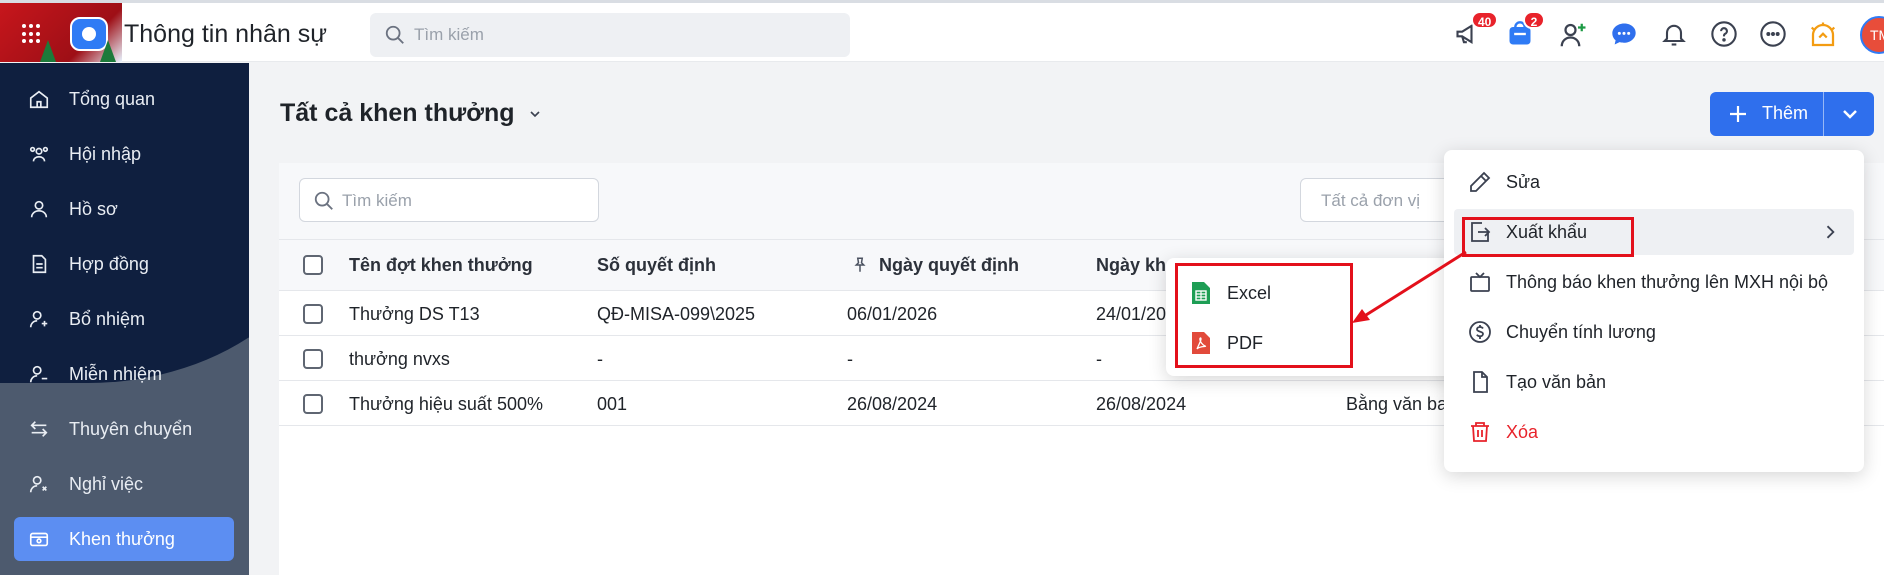 The image size is (1884, 575). What do you see at coordinates (1534, 20) in the screenshot?
I see `cart-badge: 2` at bounding box center [1534, 20].